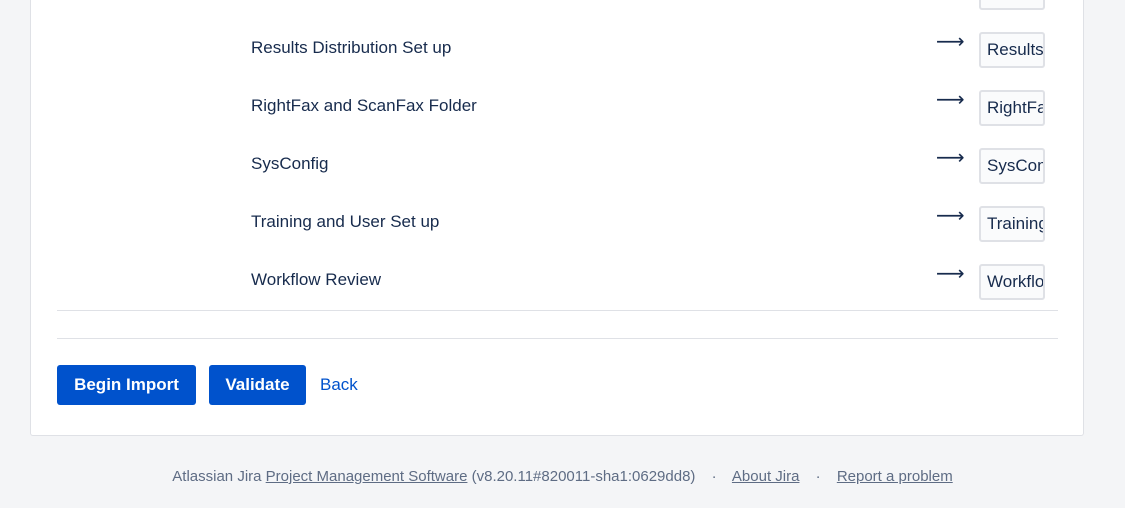  Describe the element at coordinates (351, 47) in the screenshot. I see `mapping-source-label: Results Distribution Set up` at that location.